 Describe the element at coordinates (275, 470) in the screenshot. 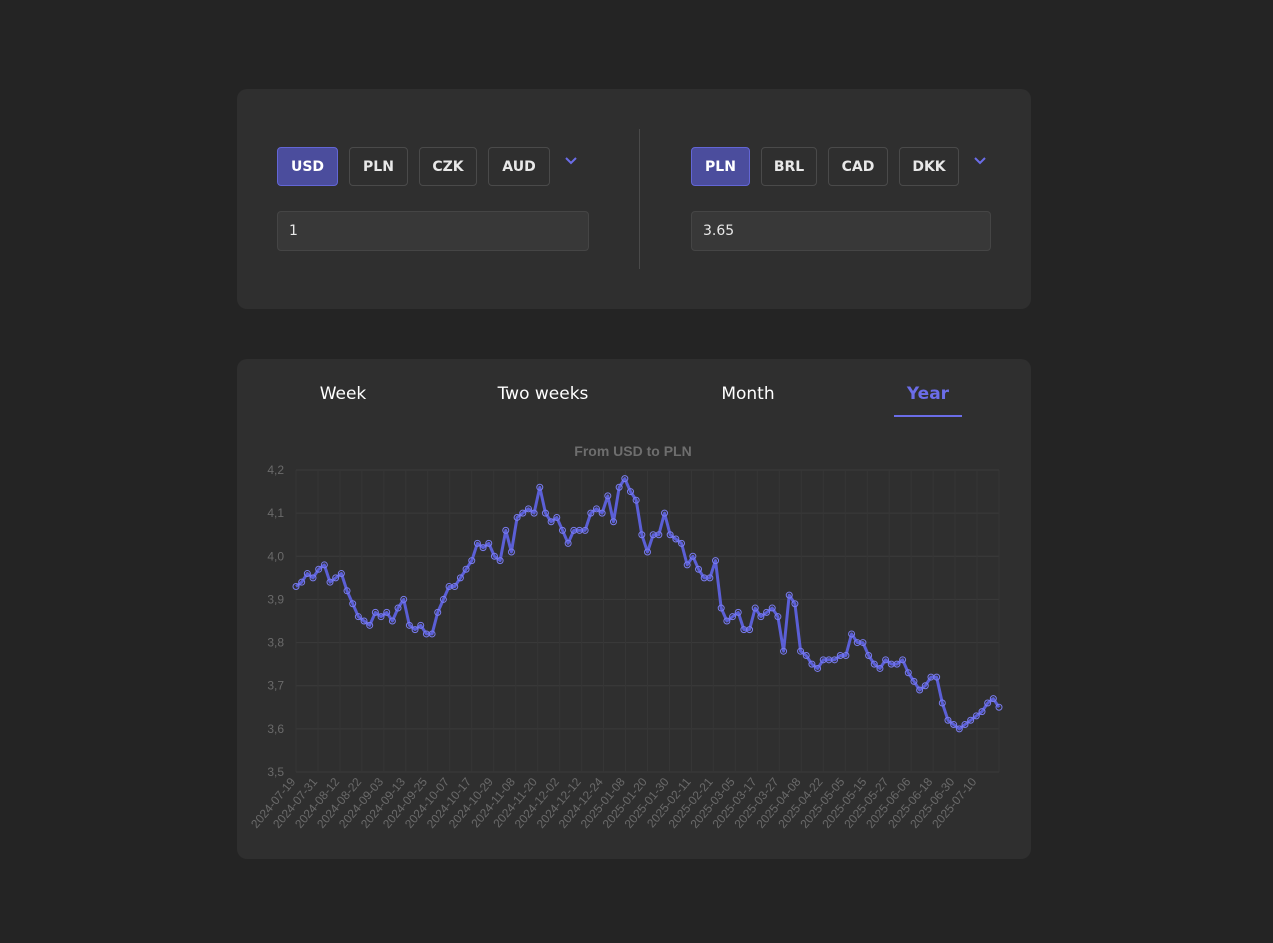

I see `y-tick-label: 4,2` at that location.